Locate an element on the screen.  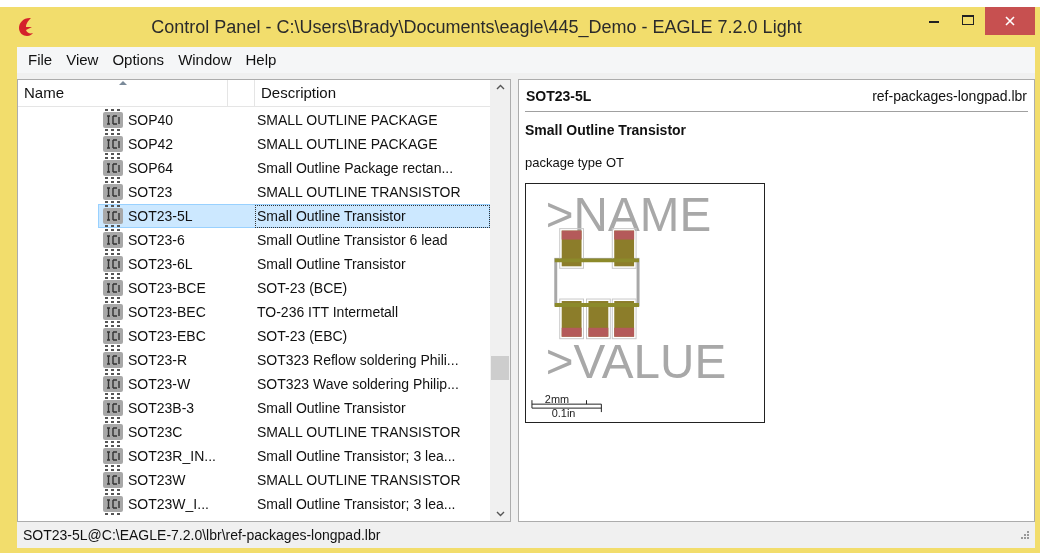
table-cell-text: SOT23W is located at coordinates (157, 480).